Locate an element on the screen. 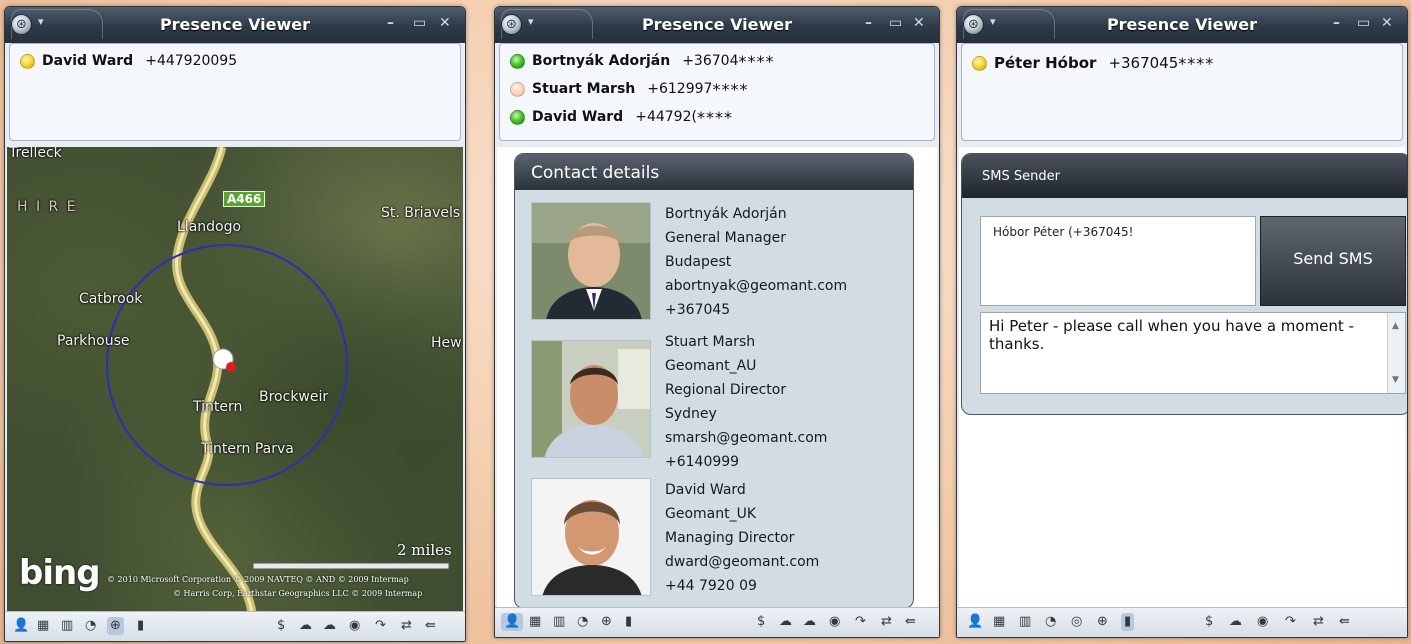 The image size is (1411, 644). contact-role: Regional Director is located at coordinates (726, 390).